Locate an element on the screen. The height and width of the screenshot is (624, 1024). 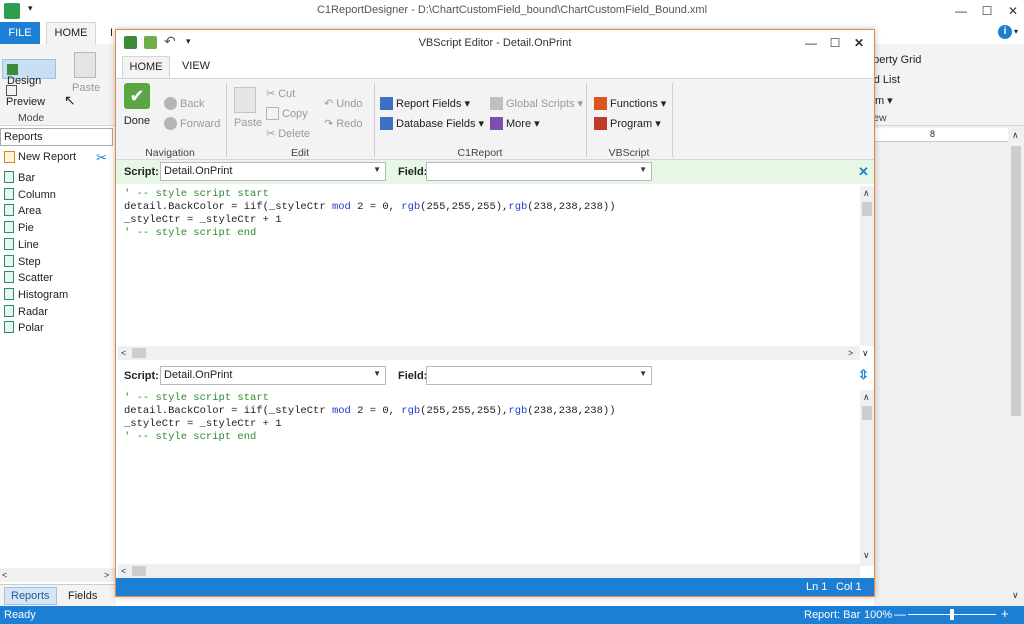
back-button: Back is located at coordinates (184, 103).